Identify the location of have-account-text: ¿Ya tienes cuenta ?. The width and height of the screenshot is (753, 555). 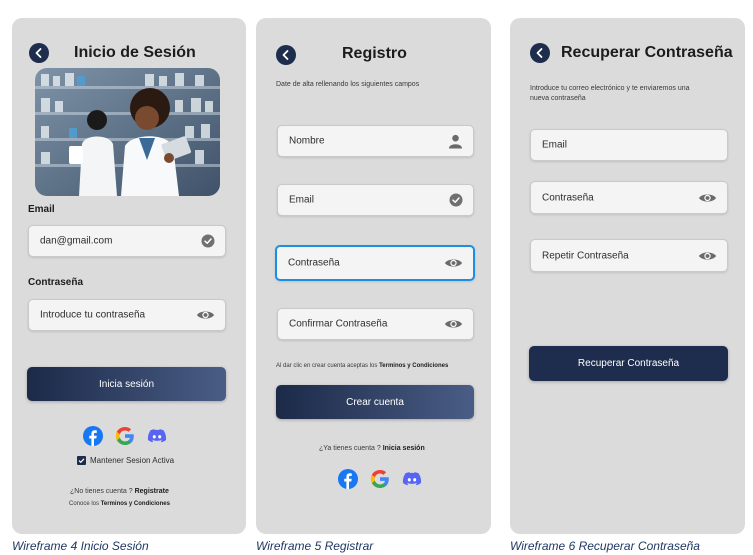
(350, 448).